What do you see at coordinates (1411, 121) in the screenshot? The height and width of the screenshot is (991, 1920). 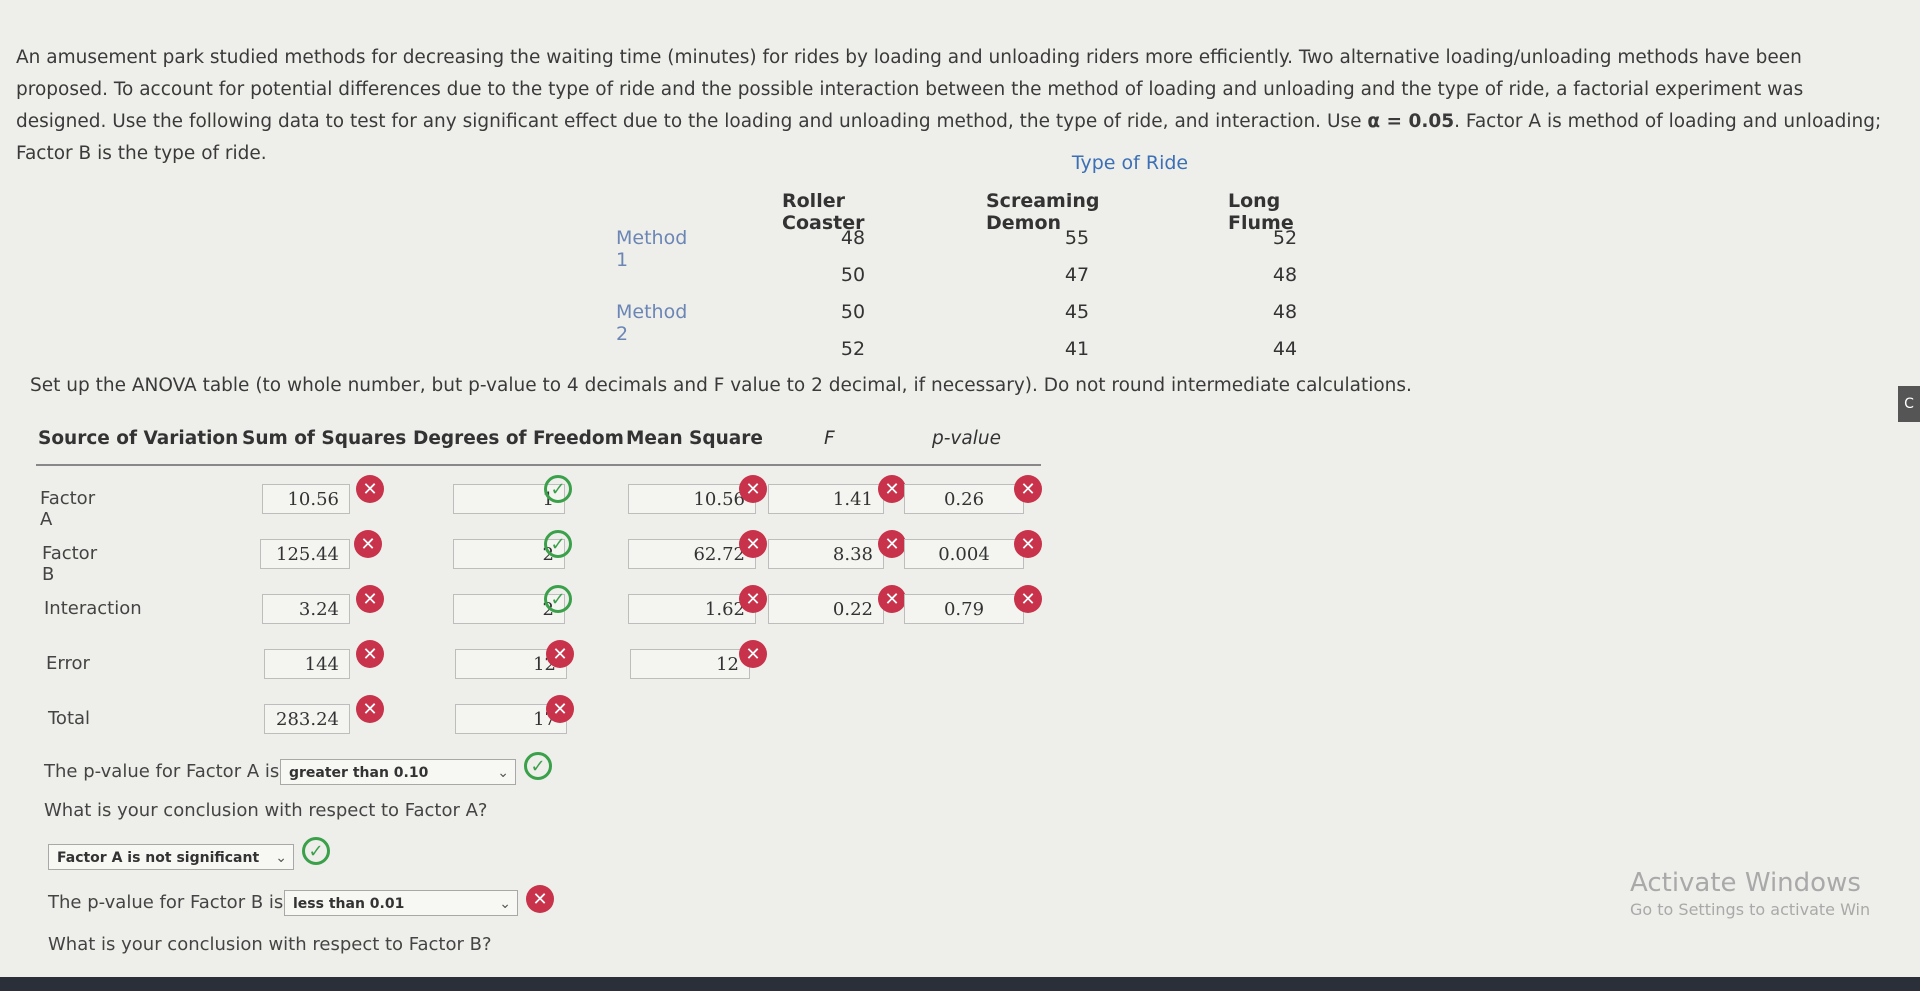 I see `alpha-value: α = 0.05` at bounding box center [1411, 121].